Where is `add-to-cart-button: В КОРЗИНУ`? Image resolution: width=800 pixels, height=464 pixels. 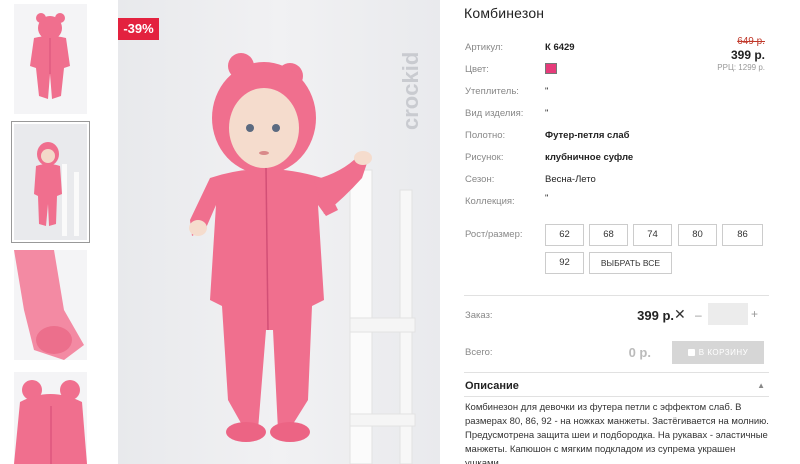 add-to-cart-button: В КОРЗИНУ is located at coordinates (718, 352).